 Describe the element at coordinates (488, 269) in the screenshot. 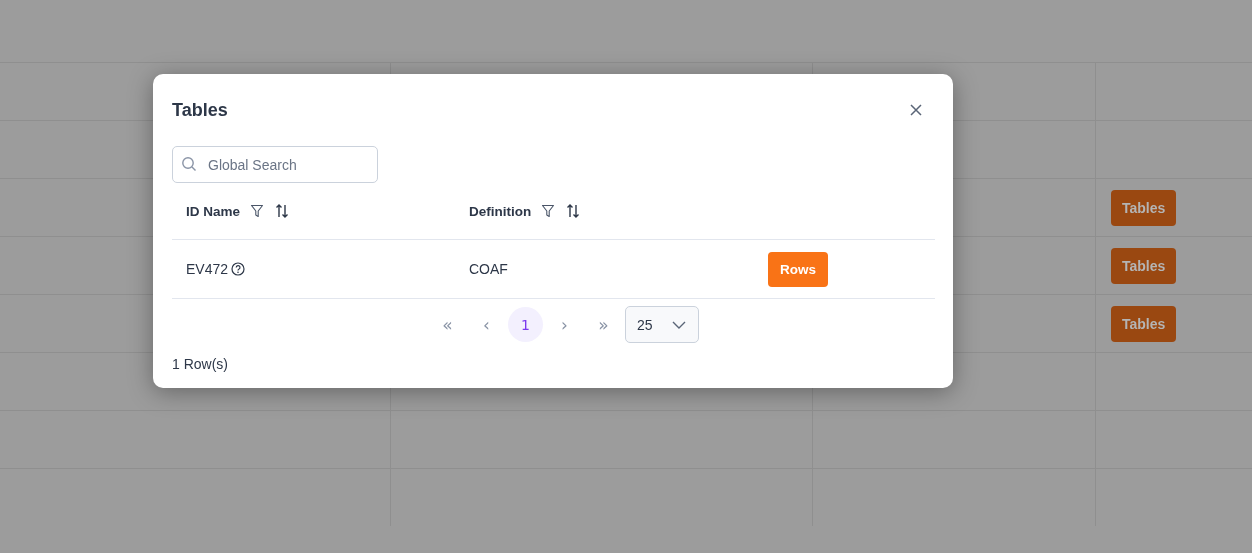

I see `table-cell: COAF` at that location.